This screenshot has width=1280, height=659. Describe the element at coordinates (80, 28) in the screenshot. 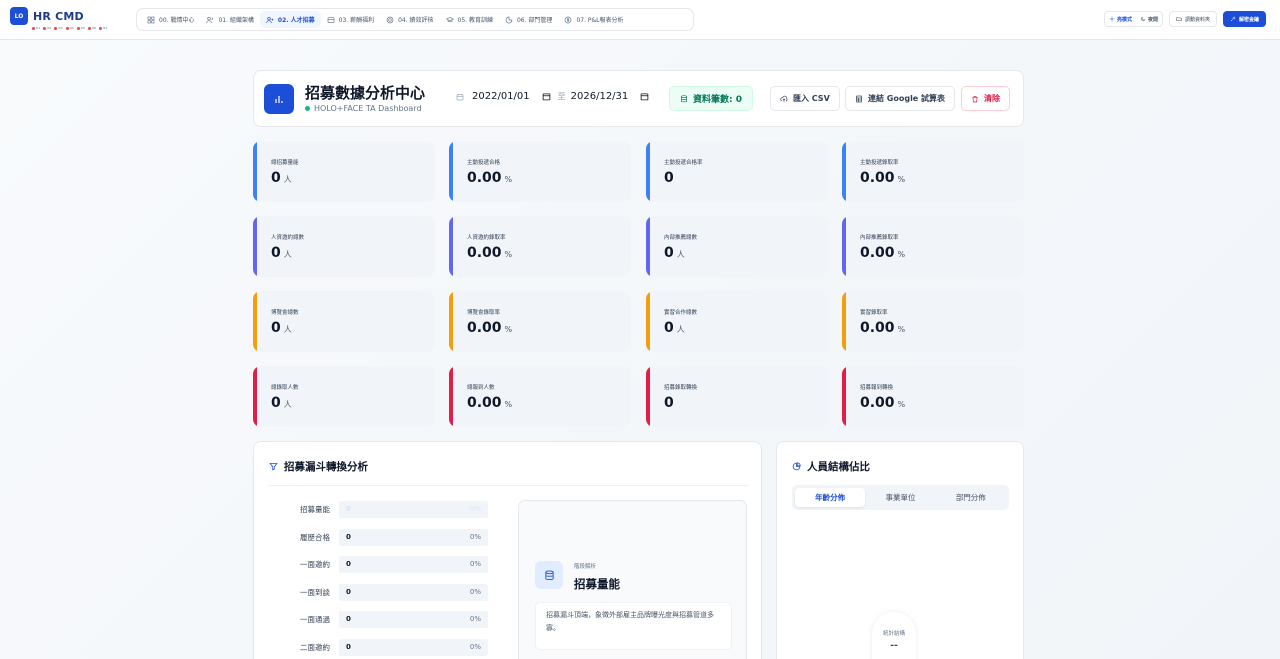

I see `tag-dot: 05` at that location.